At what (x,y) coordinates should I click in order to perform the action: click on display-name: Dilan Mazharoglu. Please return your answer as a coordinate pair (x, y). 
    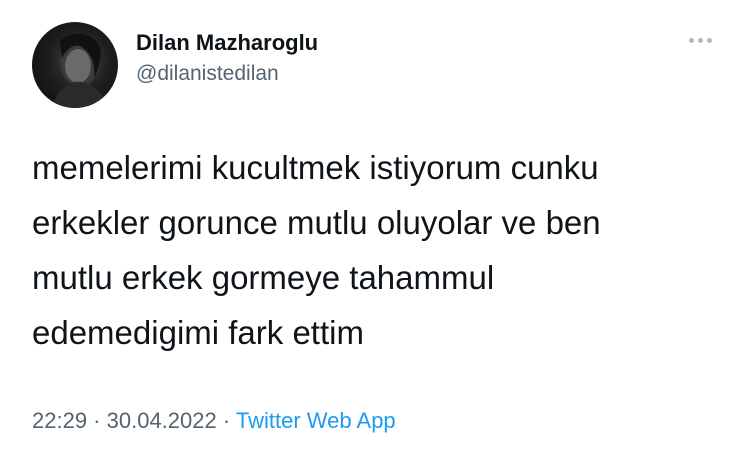
    Looking at the image, I should click on (227, 43).